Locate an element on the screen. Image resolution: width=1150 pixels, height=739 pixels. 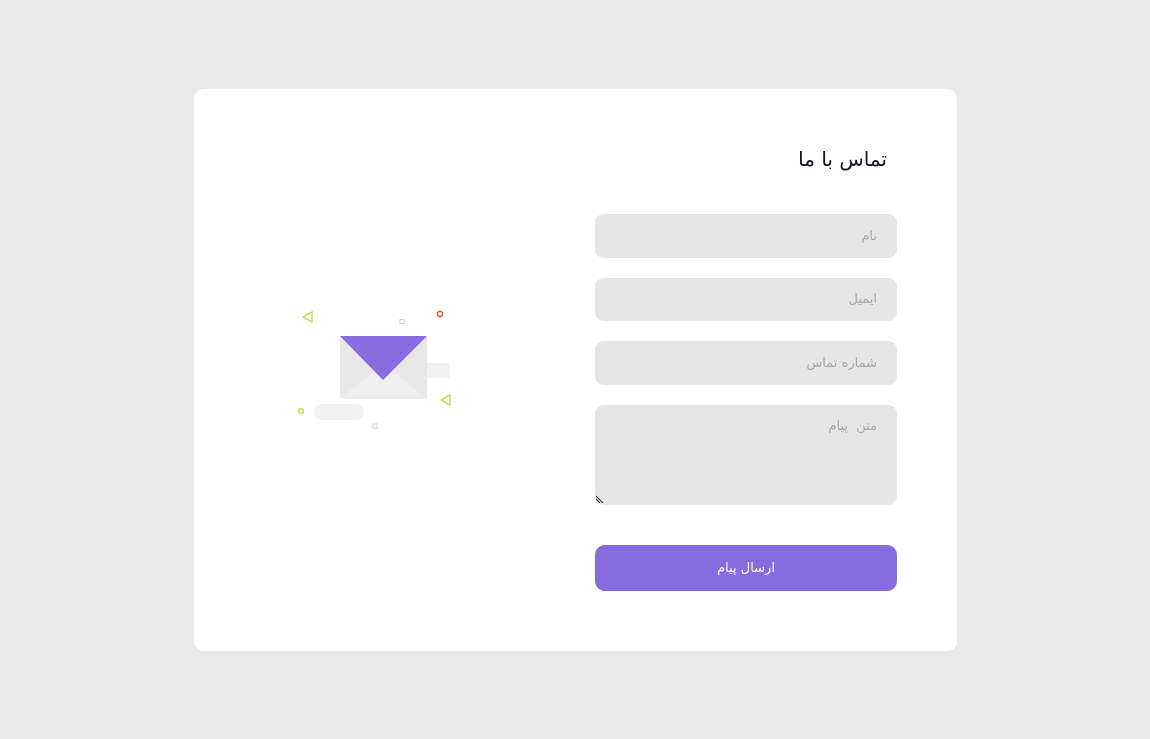
decor-pill-bottom is located at coordinates (339, 412).